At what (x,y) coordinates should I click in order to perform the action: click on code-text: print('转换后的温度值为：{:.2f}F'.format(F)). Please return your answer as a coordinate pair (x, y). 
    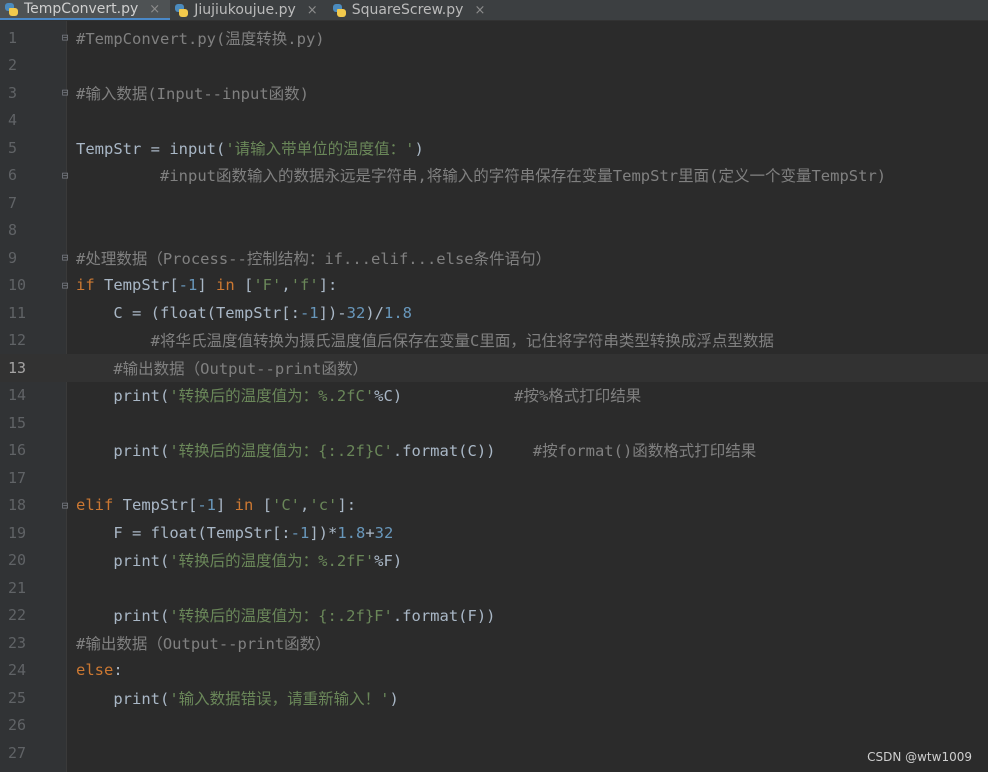
    Looking at the image, I should click on (283, 615).